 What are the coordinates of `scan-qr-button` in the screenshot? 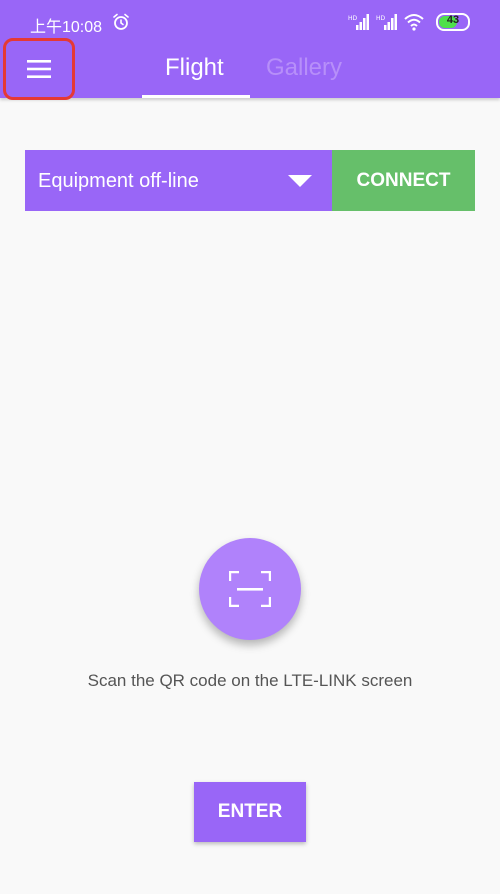 It's located at (250, 589).